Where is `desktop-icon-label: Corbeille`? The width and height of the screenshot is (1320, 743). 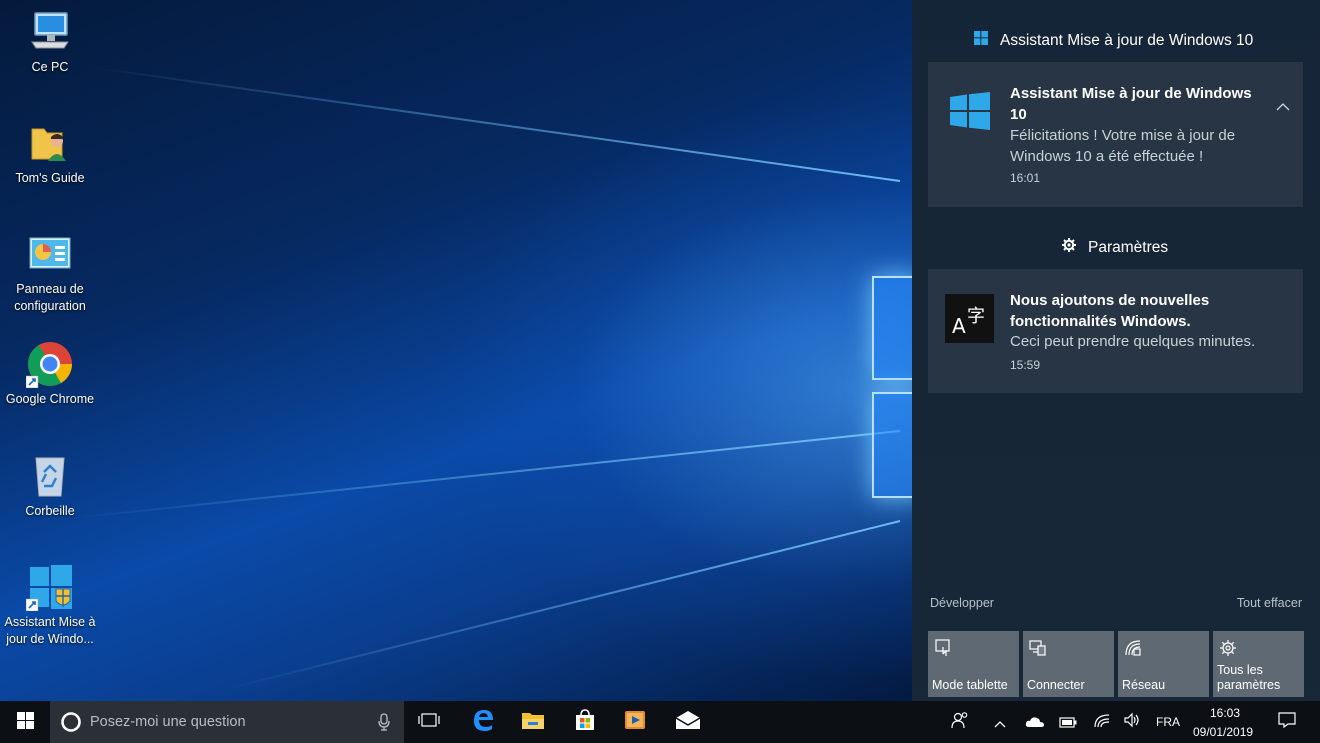 desktop-icon-label: Corbeille is located at coordinates (50, 511).